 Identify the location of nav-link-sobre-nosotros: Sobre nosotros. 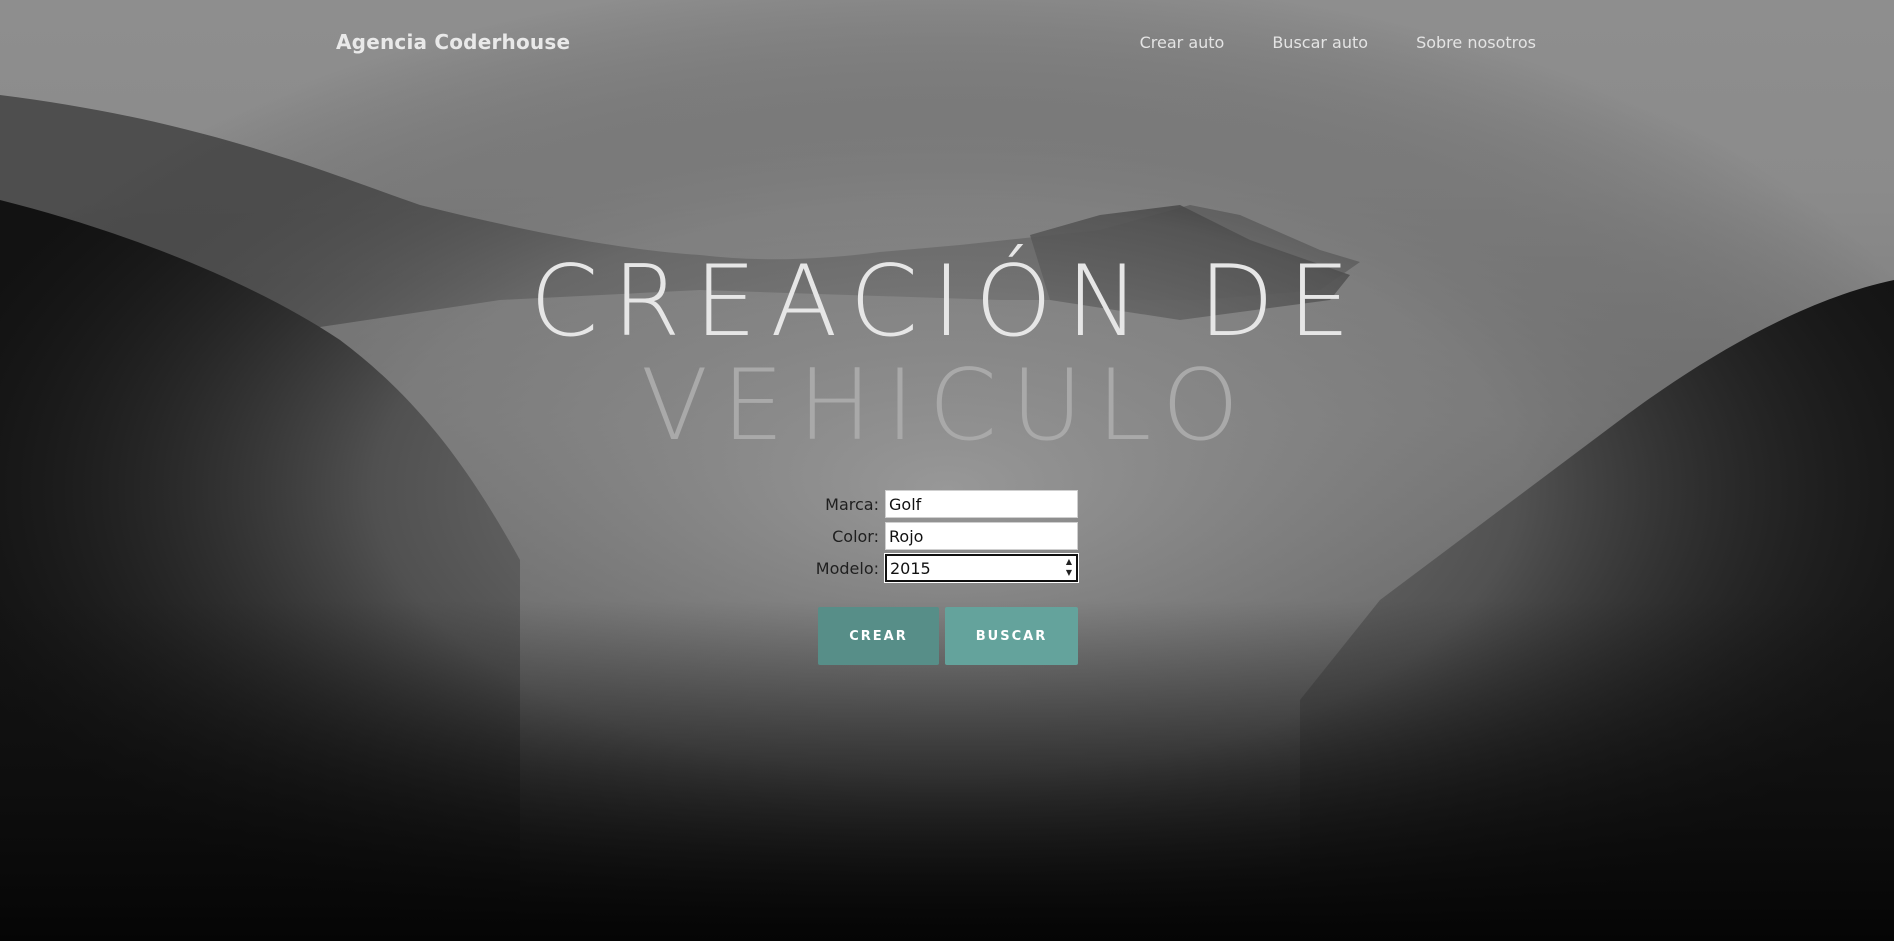
(1476, 42).